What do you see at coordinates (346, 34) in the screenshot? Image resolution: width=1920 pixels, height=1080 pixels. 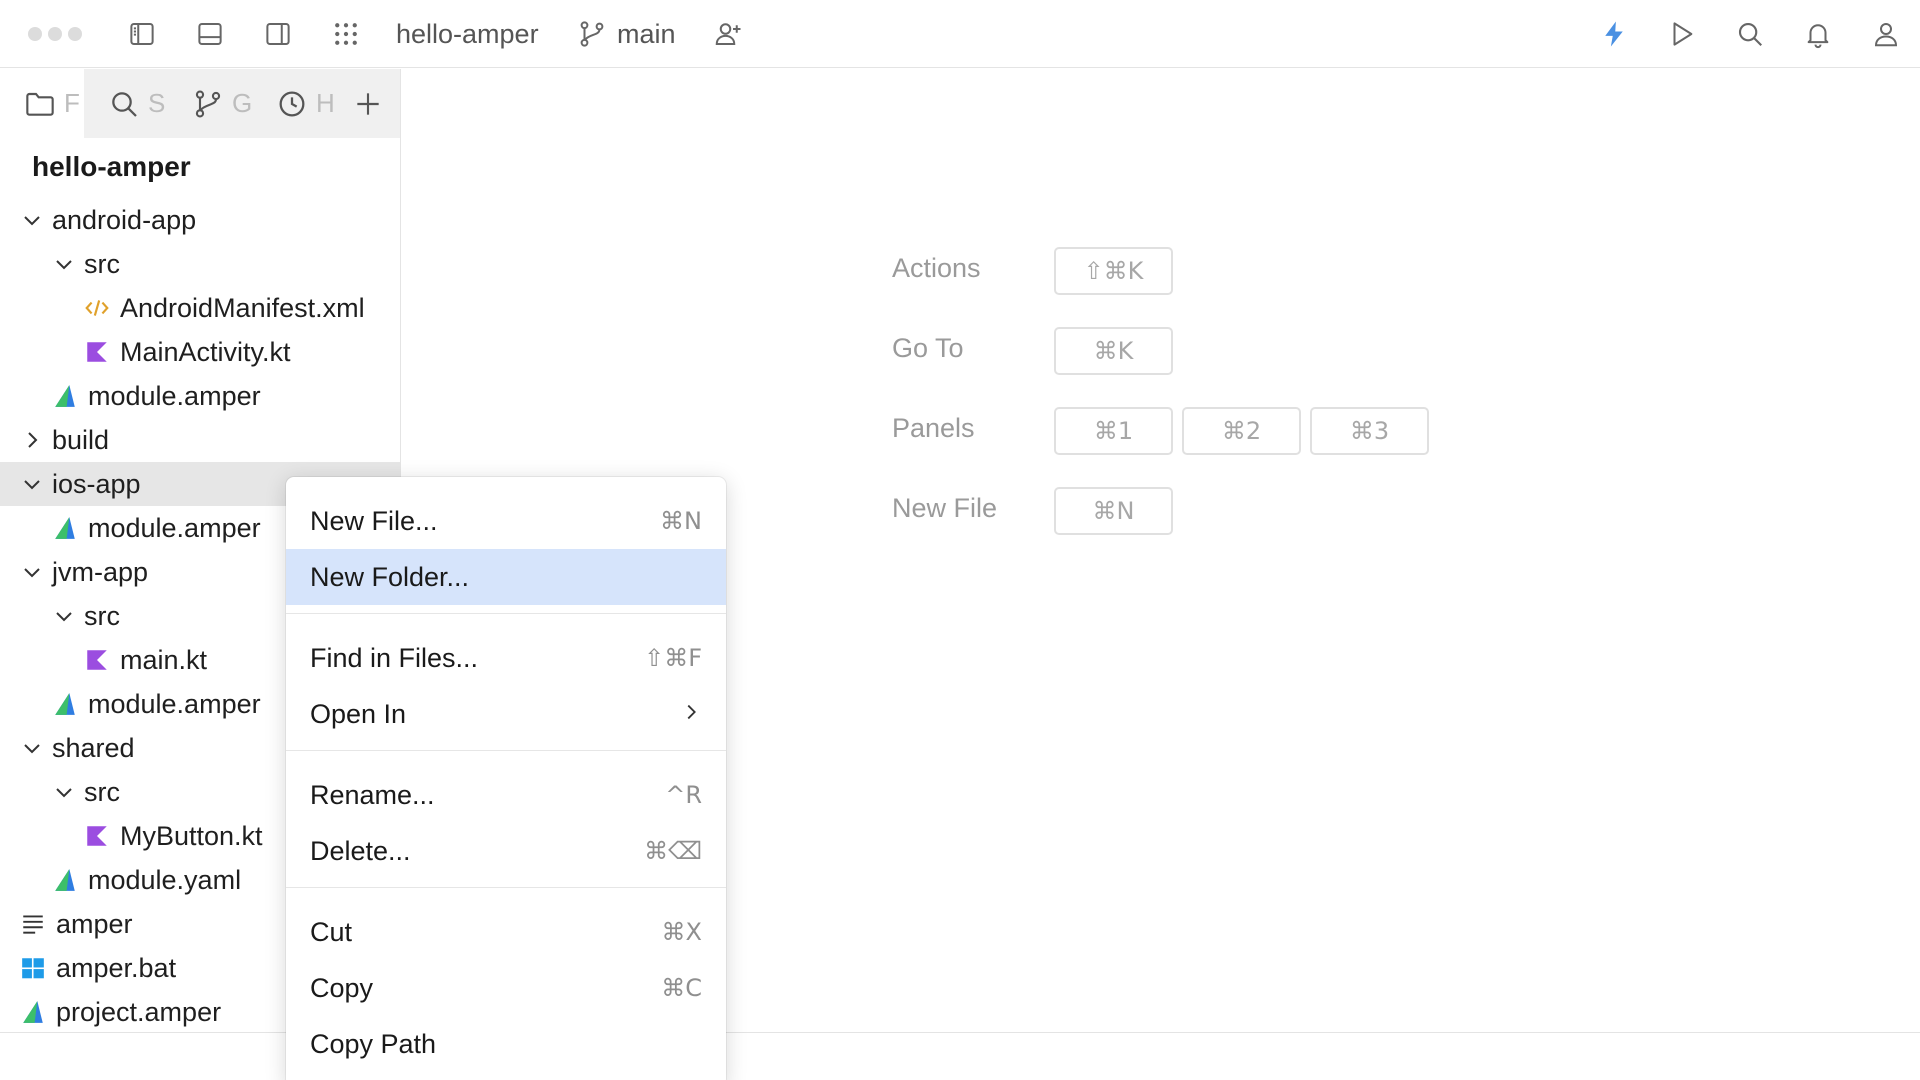 I see `apps-grid-icon` at bounding box center [346, 34].